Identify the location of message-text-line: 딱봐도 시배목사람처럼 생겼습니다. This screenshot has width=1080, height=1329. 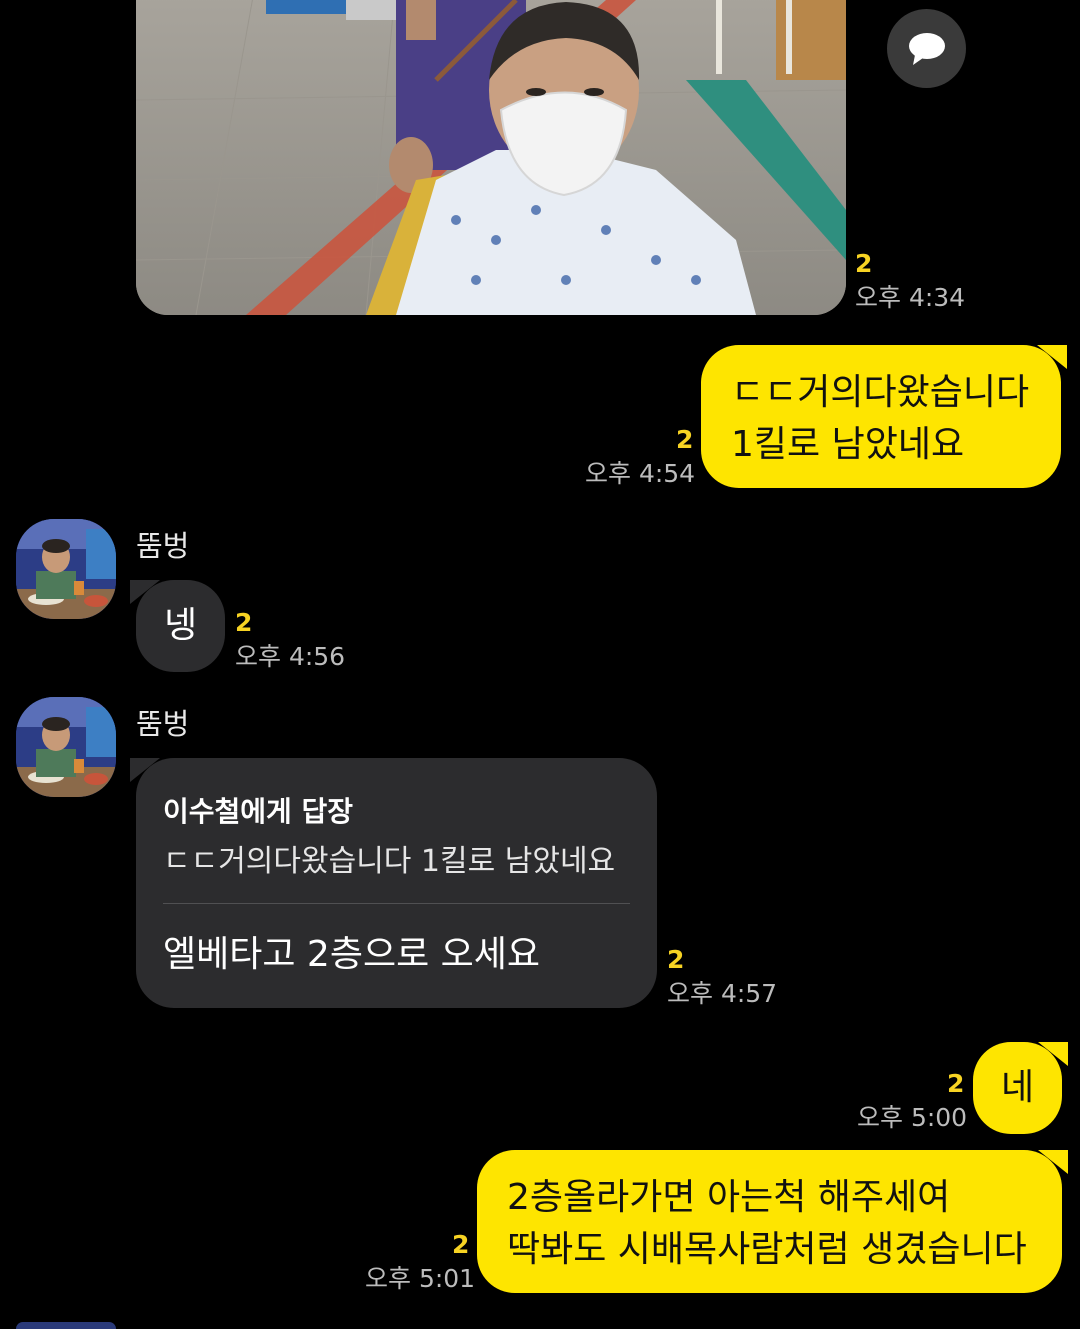
(767, 1249).